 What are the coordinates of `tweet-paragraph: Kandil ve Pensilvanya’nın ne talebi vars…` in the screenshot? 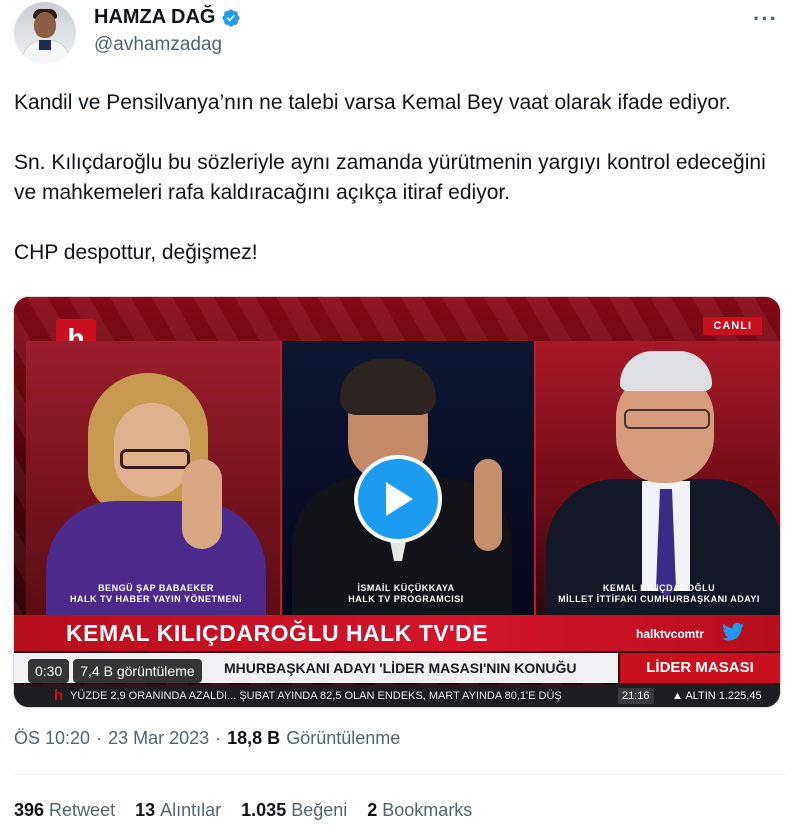 It's located at (372, 102).